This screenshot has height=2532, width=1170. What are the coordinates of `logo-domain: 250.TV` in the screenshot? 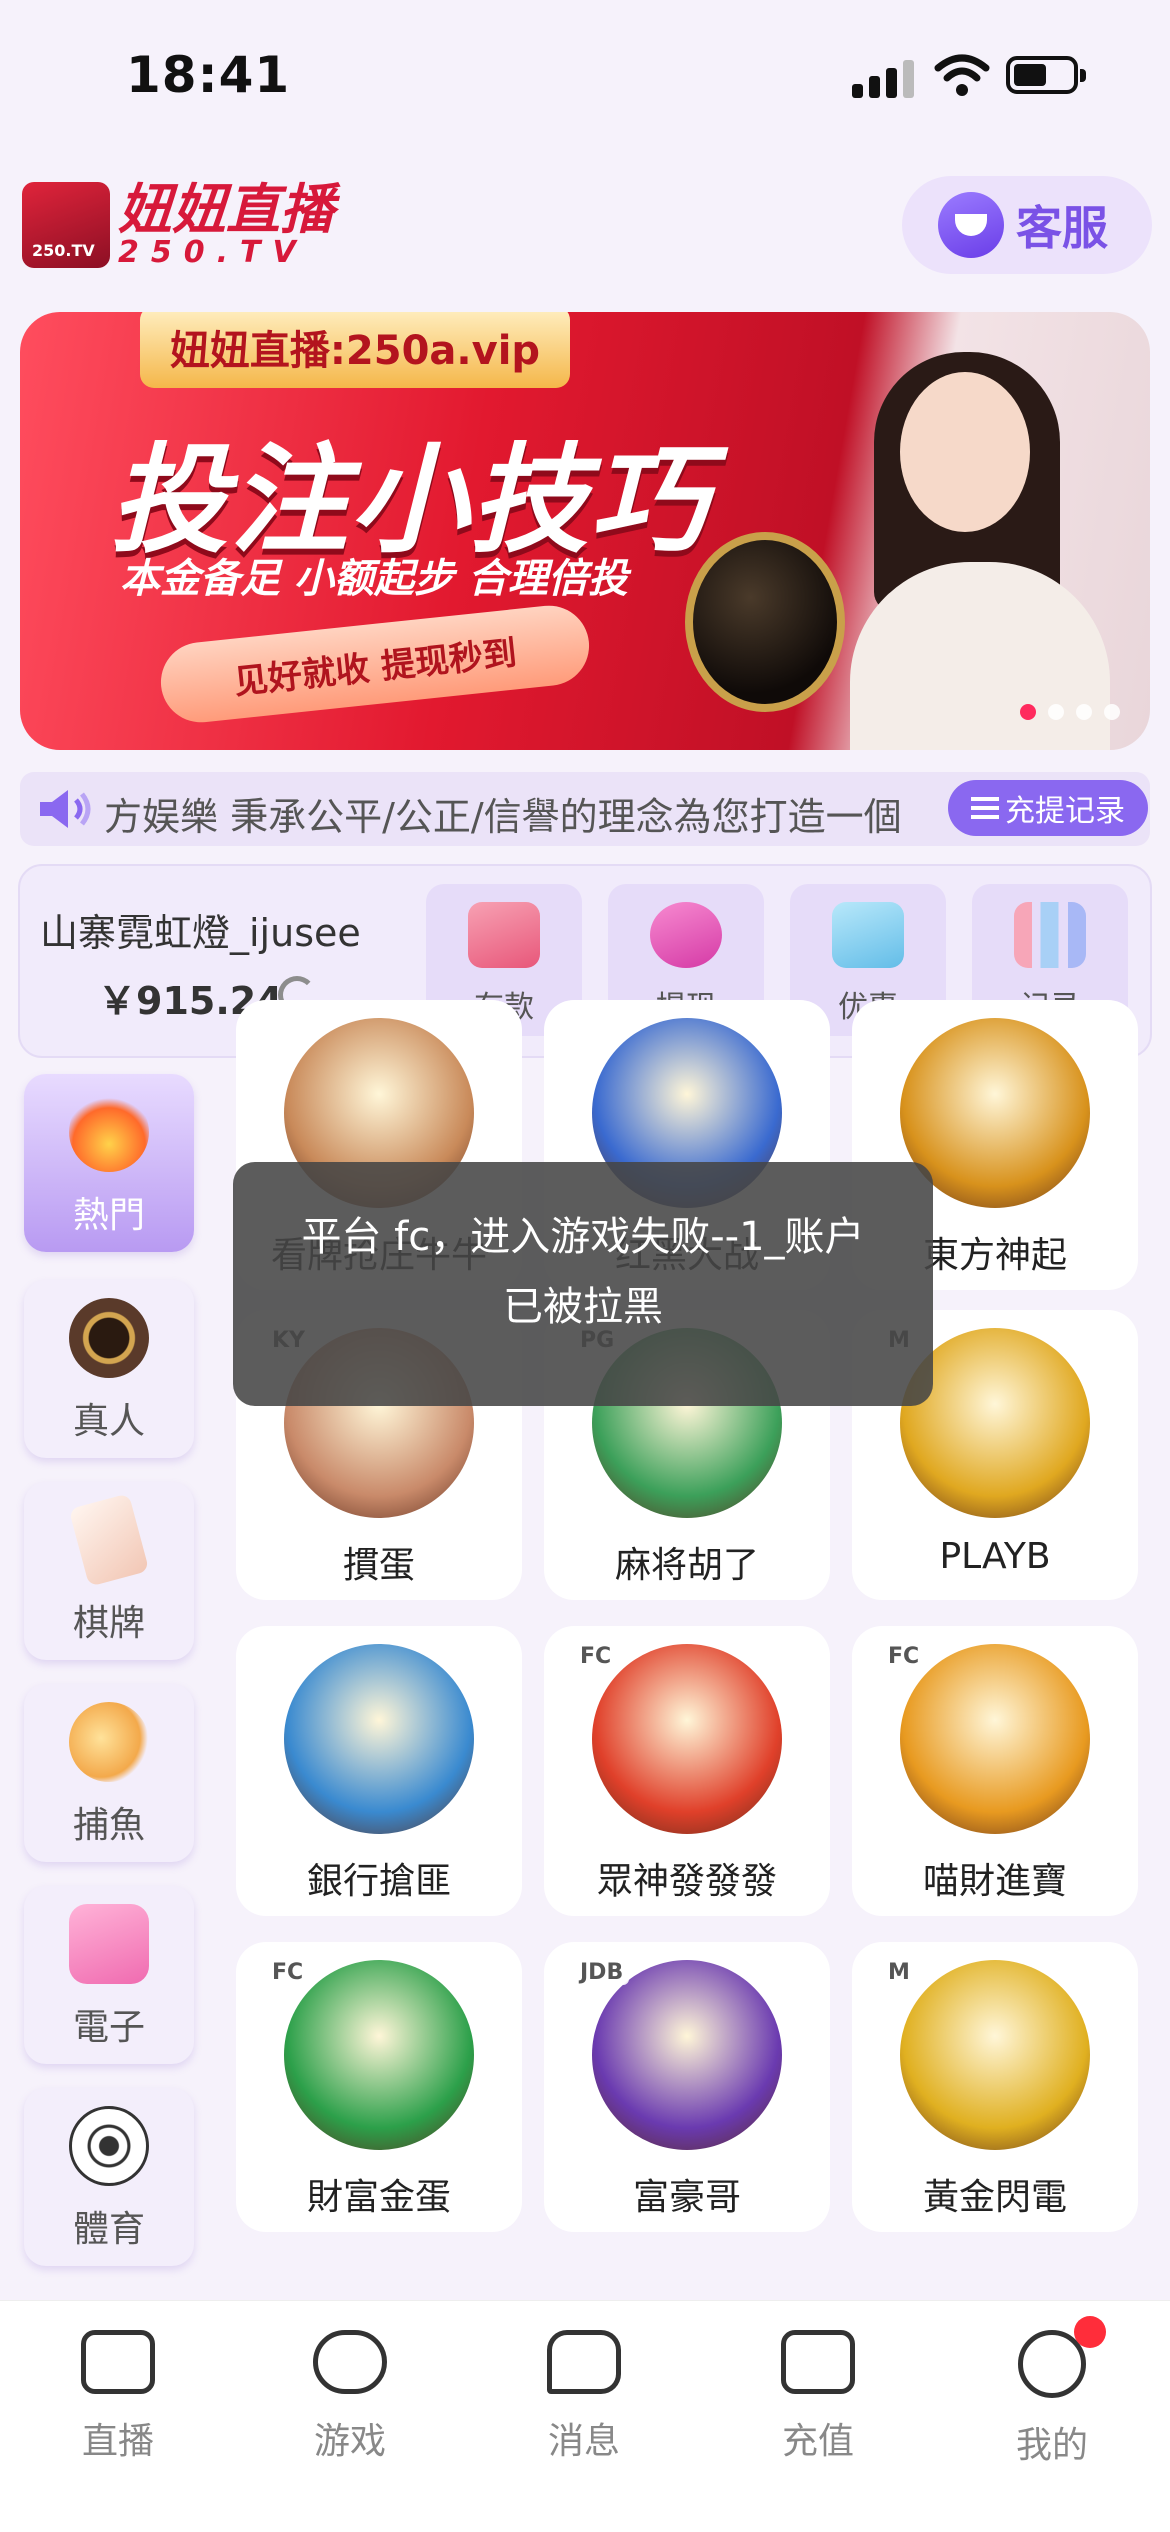 It's located at (213, 252).